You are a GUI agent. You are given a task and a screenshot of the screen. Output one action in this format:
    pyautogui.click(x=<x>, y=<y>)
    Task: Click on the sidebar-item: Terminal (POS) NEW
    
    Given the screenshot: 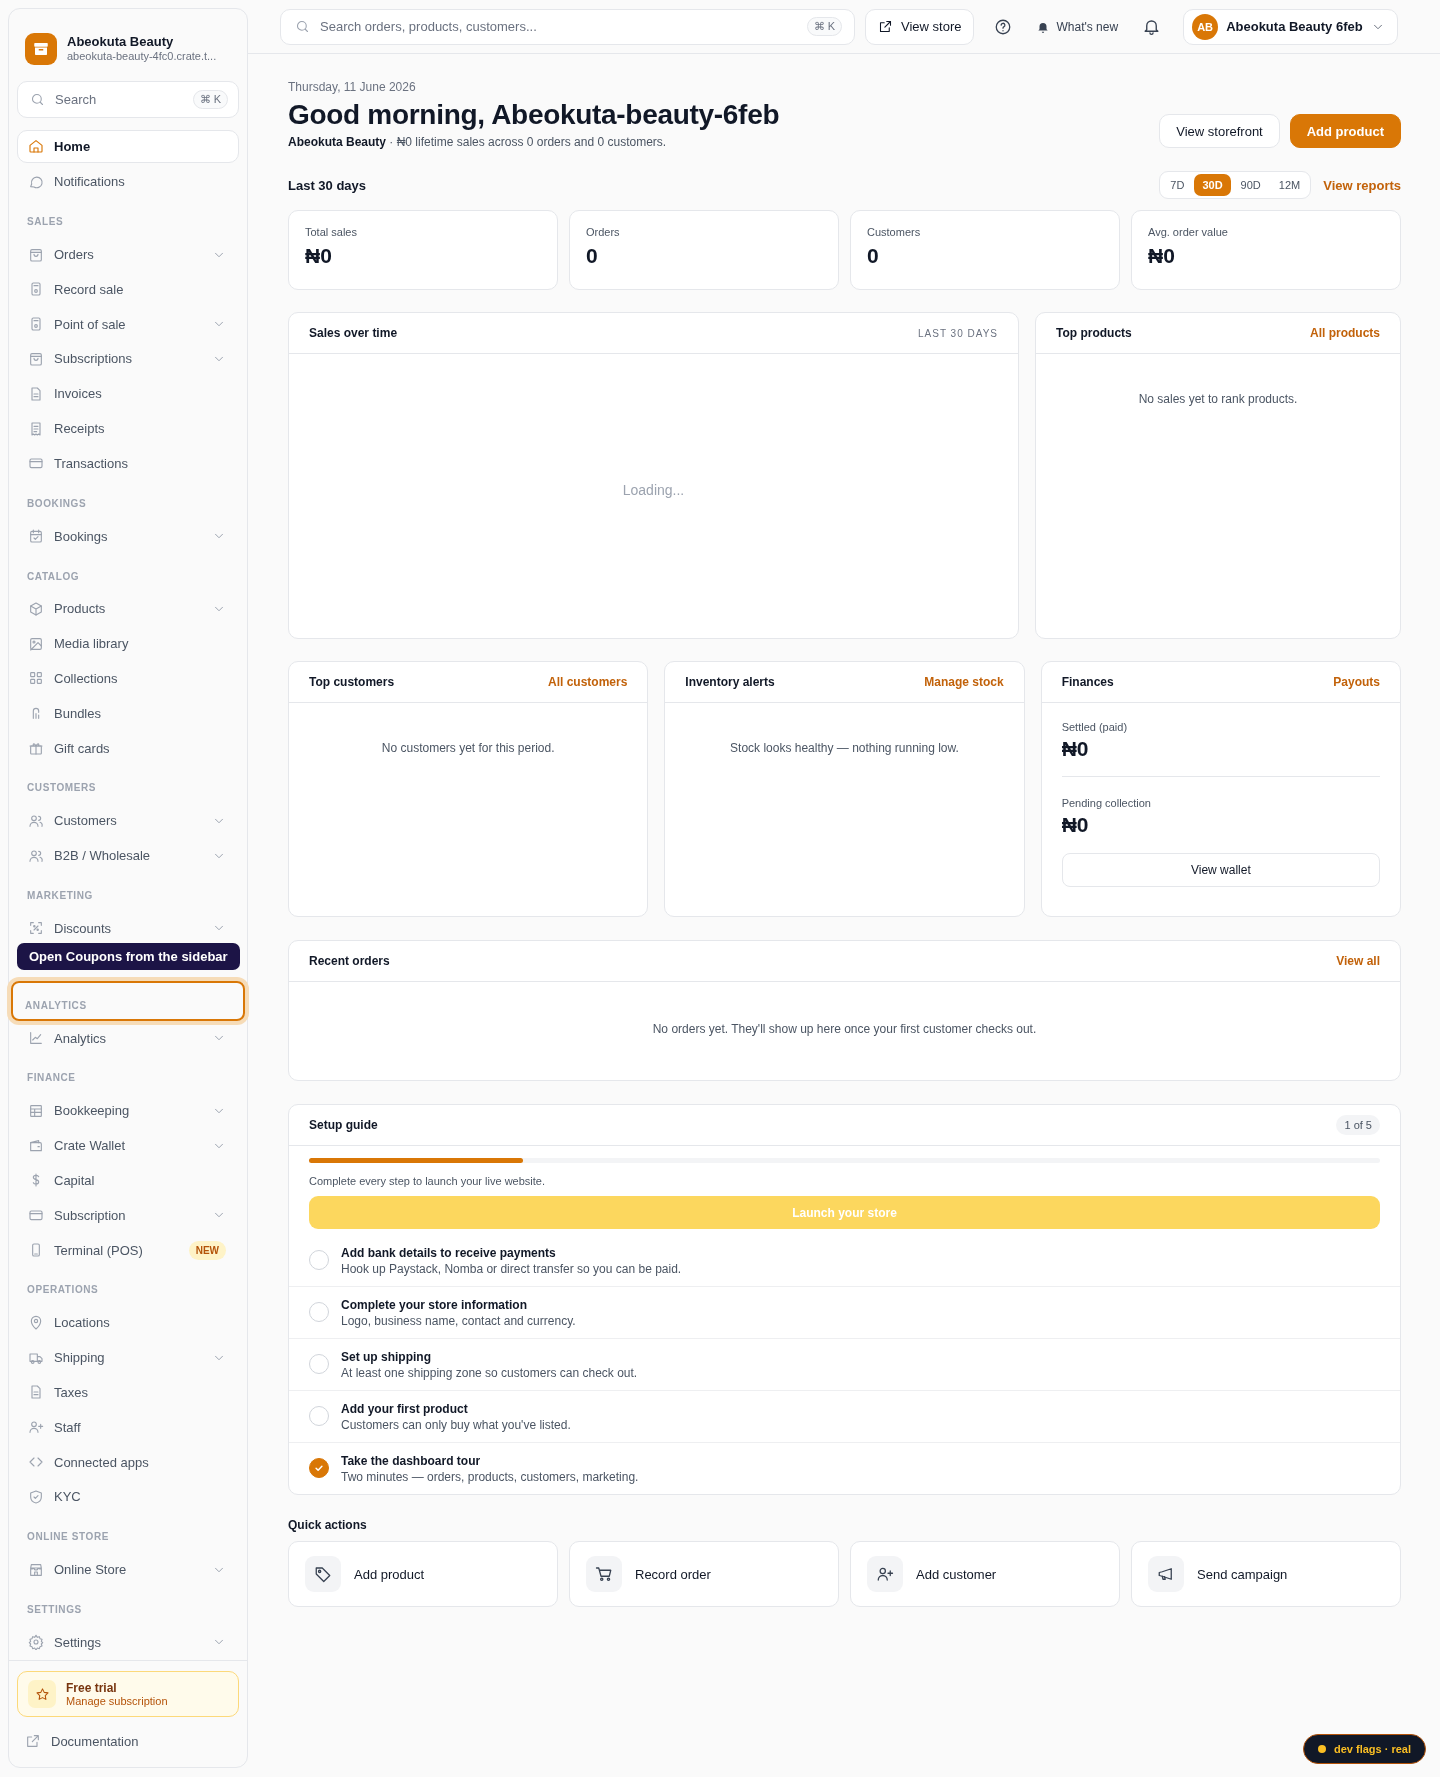 What is the action you would take?
    pyautogui.click(x=128, y=1250)
    